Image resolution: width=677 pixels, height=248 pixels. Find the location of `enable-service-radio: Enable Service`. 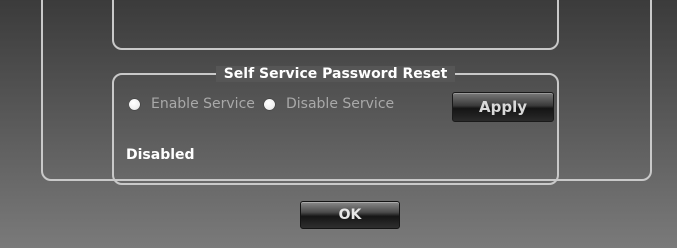

enable-service-radio: Enable Service is located at coordinates (197, 104).